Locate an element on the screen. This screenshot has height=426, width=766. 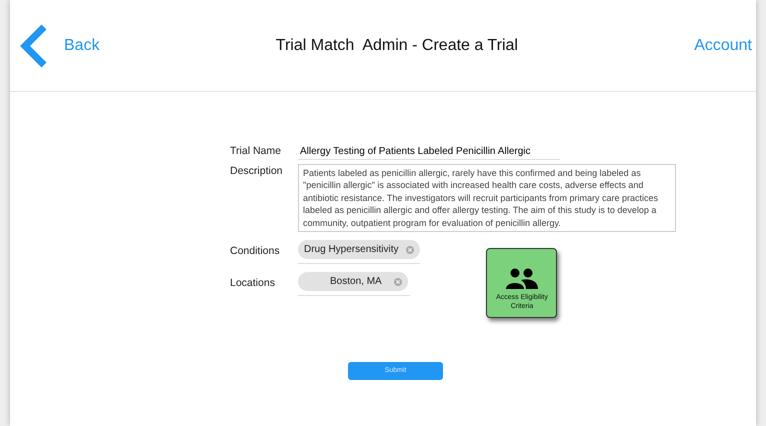
field-label: Conditions is located at coordinates (255, 252).